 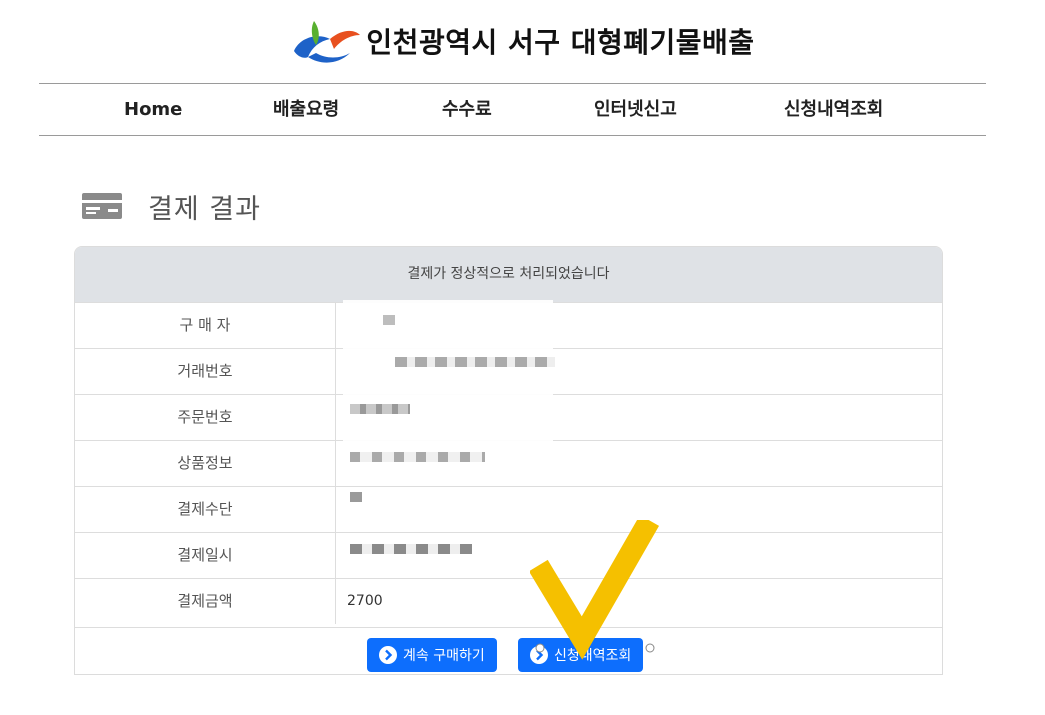 I want to click on main-nav: Home 배출요령 수수료 인터넷신고 신청내역조회, so click(x=512, y=109).